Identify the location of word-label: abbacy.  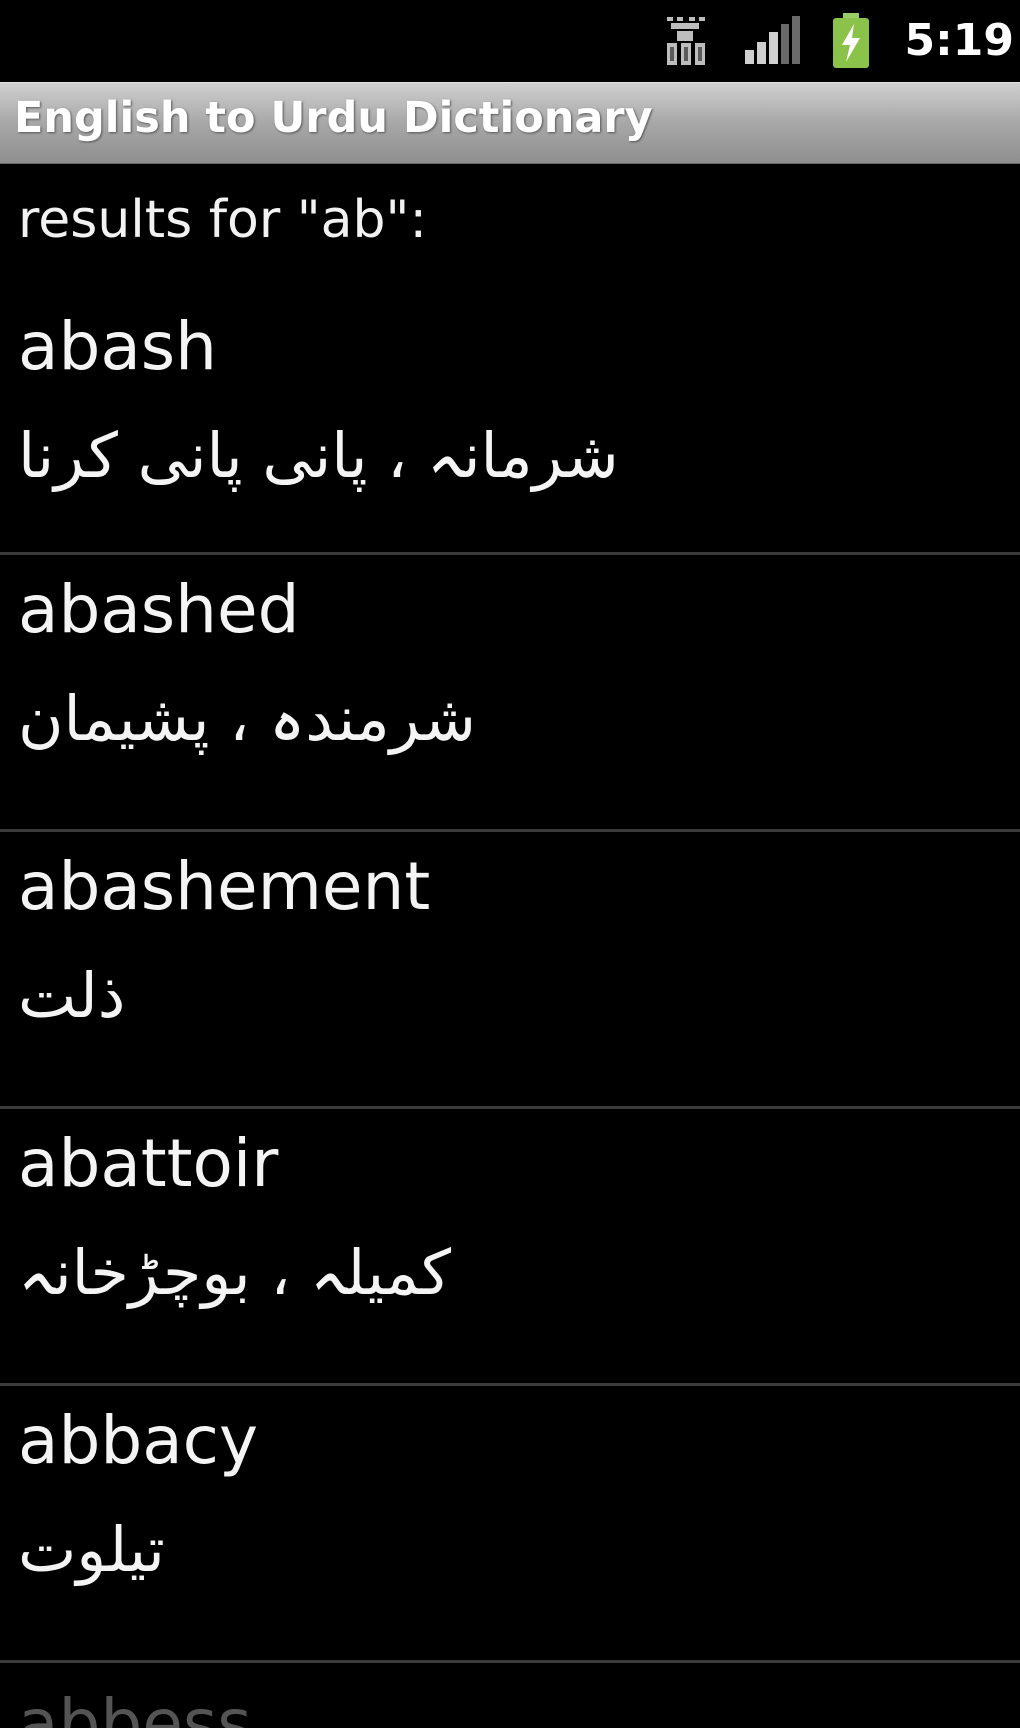
(138, 1440).